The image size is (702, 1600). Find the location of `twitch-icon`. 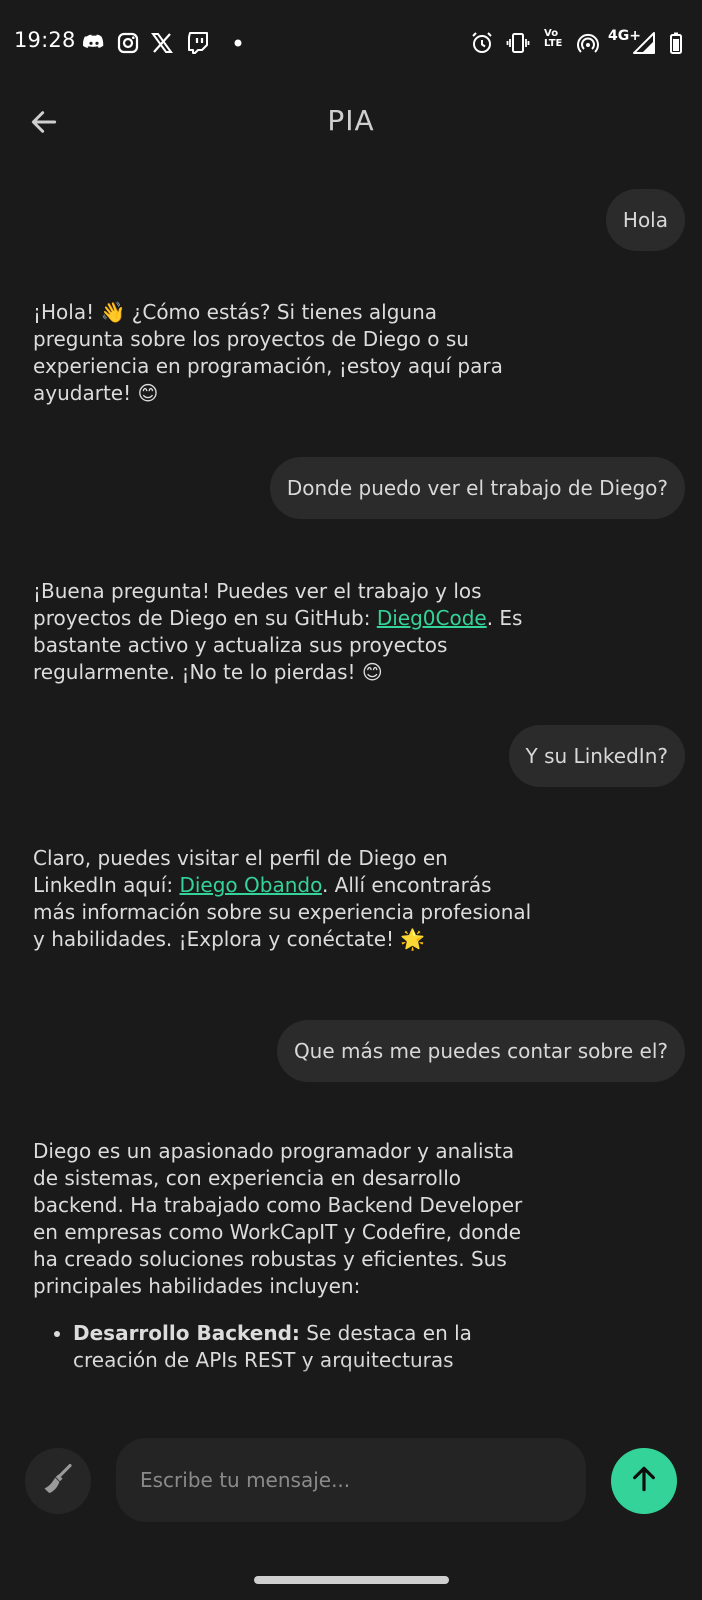

twitch-icon is located at coordinates (198, 43).